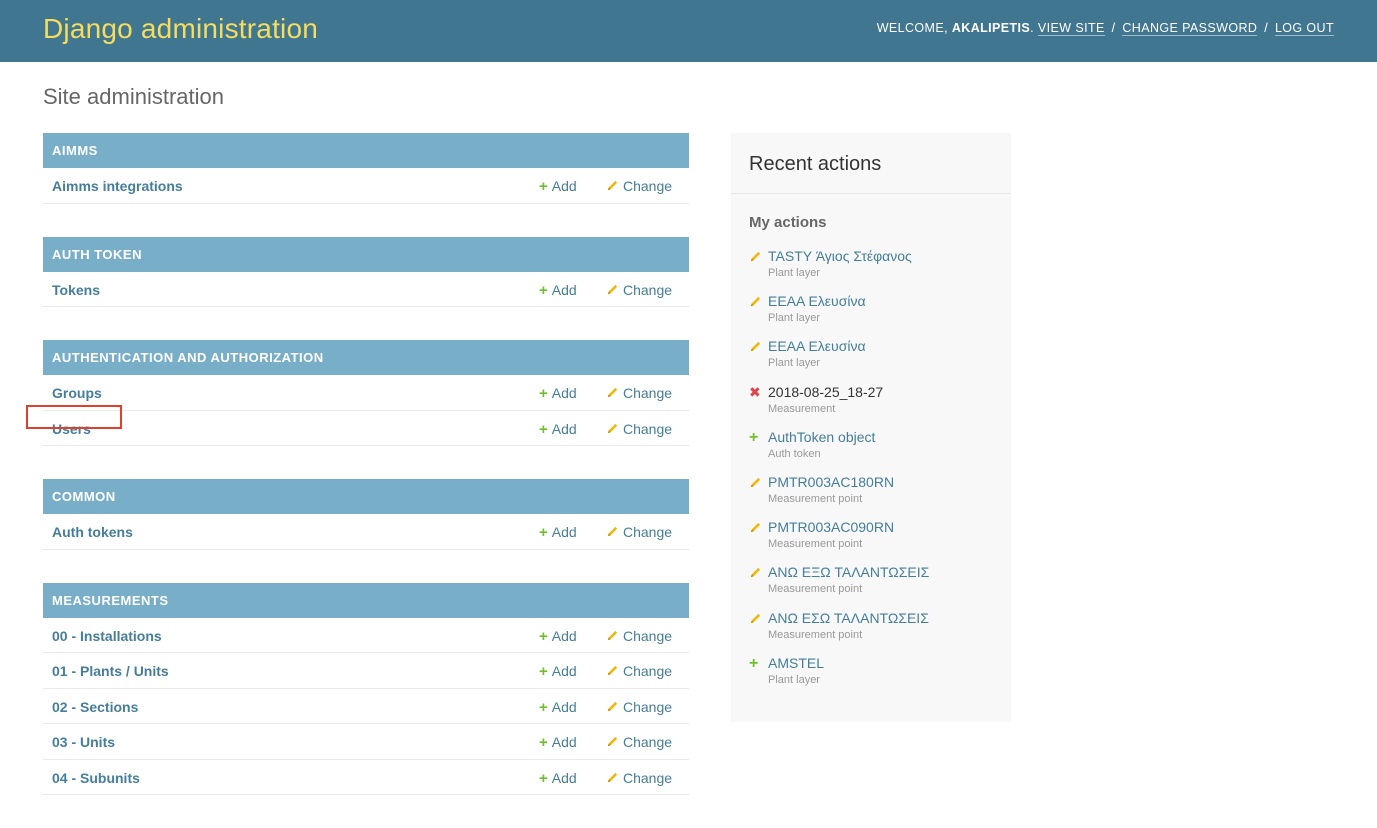 Image resolution: width=1377 pixels, height=828 pixels. I want to click on recent-action-item: + AuthToken object Auth token, so click(879, 450).